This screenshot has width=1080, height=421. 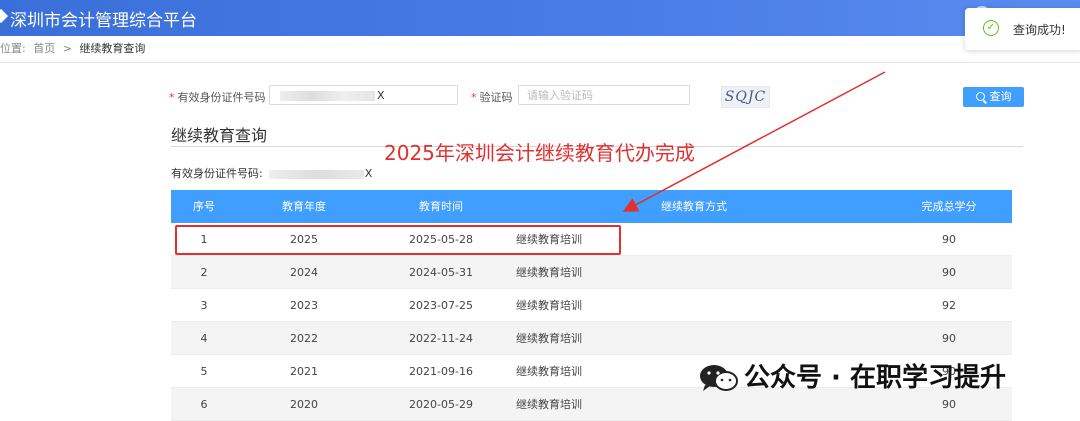 What do you see at coordinates (754, 141) in the screenshot?
I see `annotation-arrow-icon` at bounding box center [754, 141].